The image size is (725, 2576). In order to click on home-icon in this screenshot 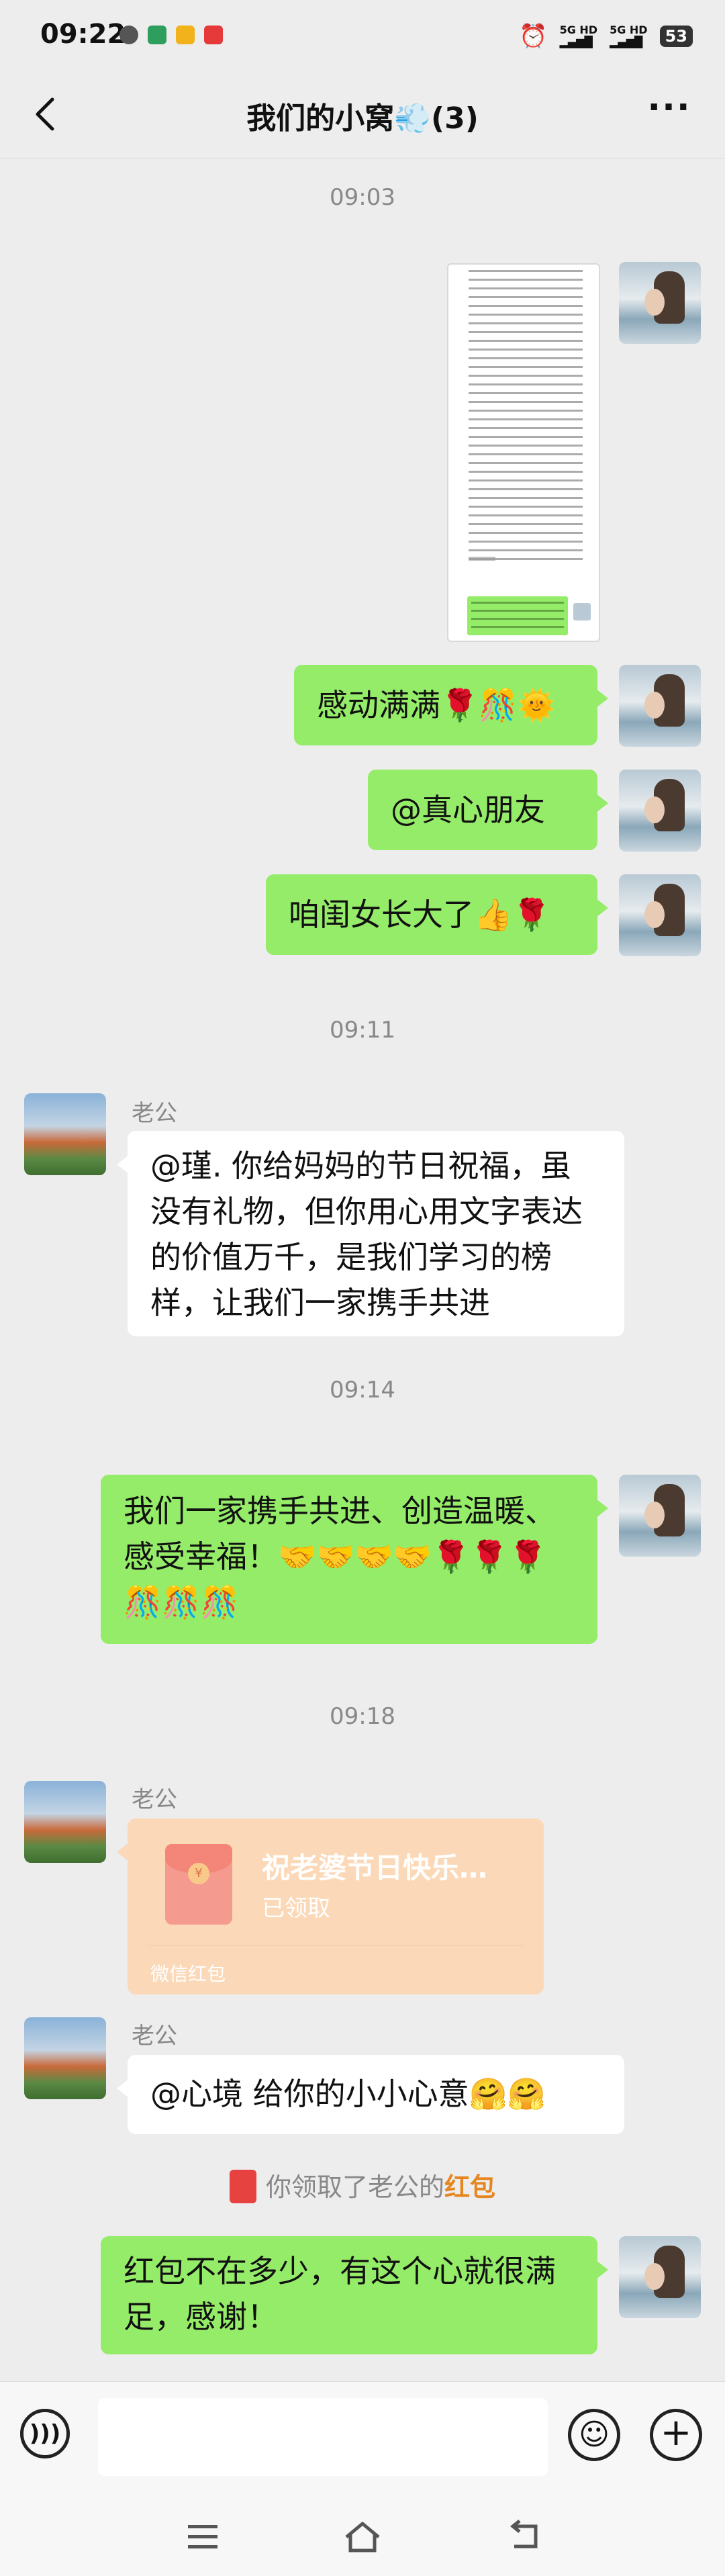, I will do `click(362, 2536)`.